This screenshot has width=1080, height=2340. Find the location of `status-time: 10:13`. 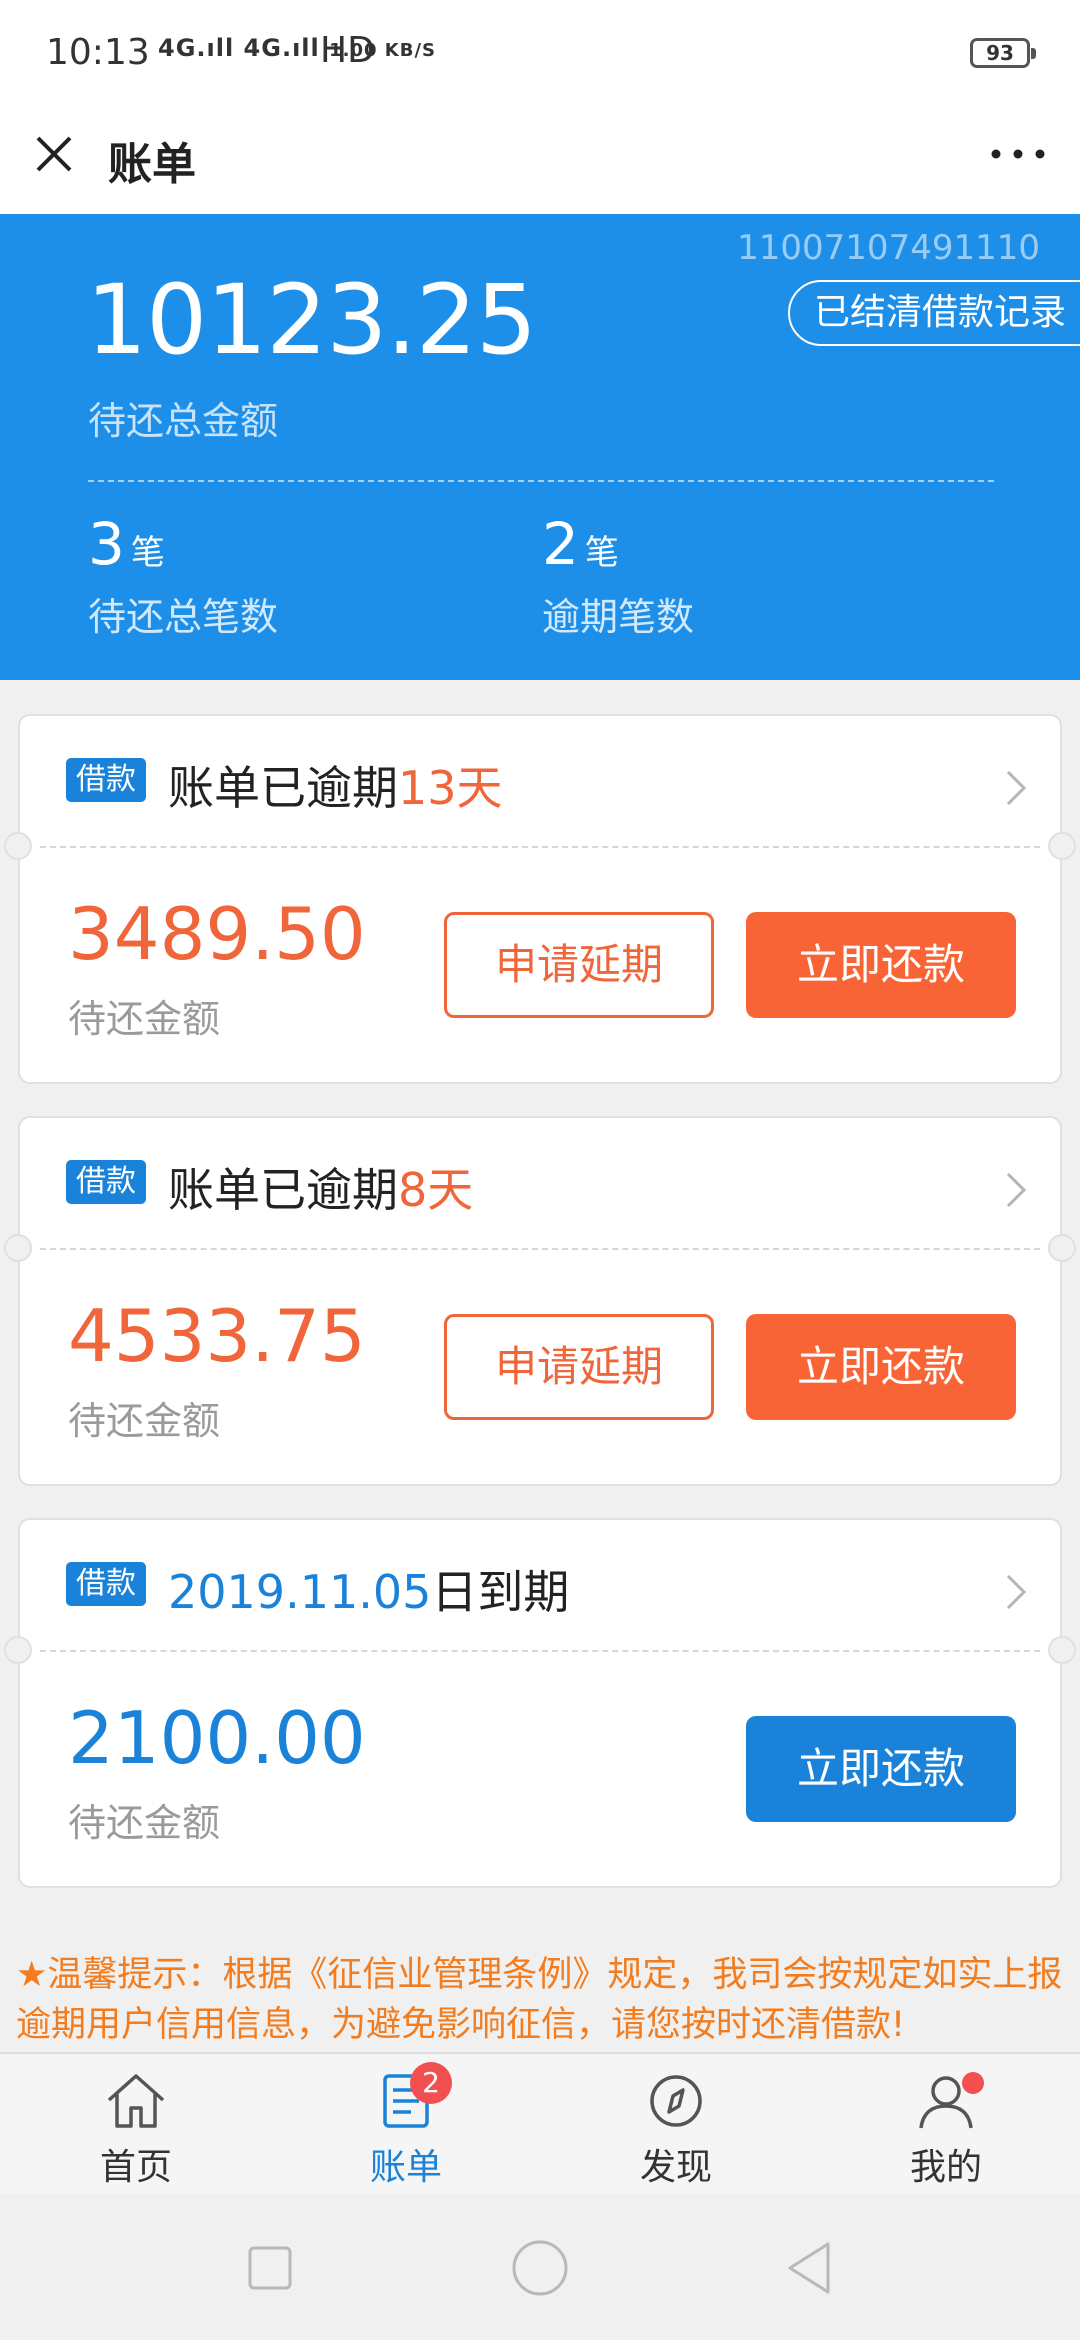

status-time: 10:13 is located at coordinates (98, 52).